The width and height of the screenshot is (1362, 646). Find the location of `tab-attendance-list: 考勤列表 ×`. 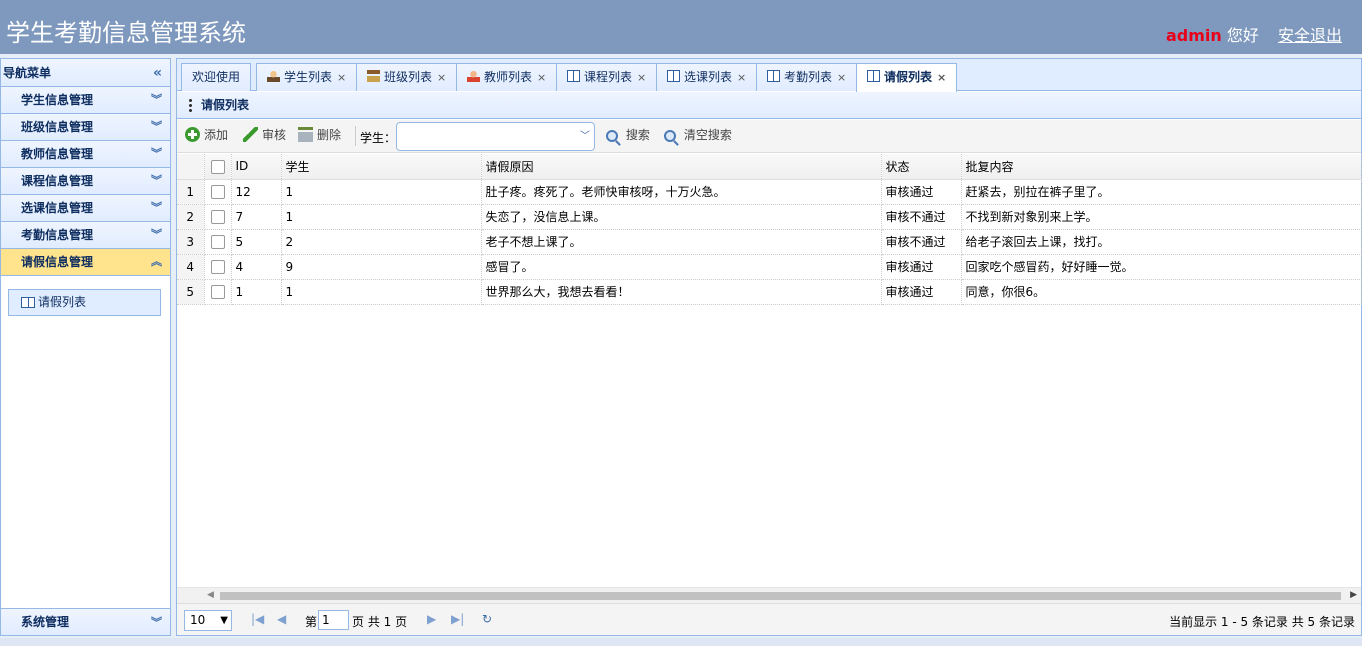

tab-attendance-list: 考勤列表 × is located at coordinates (807, 77).